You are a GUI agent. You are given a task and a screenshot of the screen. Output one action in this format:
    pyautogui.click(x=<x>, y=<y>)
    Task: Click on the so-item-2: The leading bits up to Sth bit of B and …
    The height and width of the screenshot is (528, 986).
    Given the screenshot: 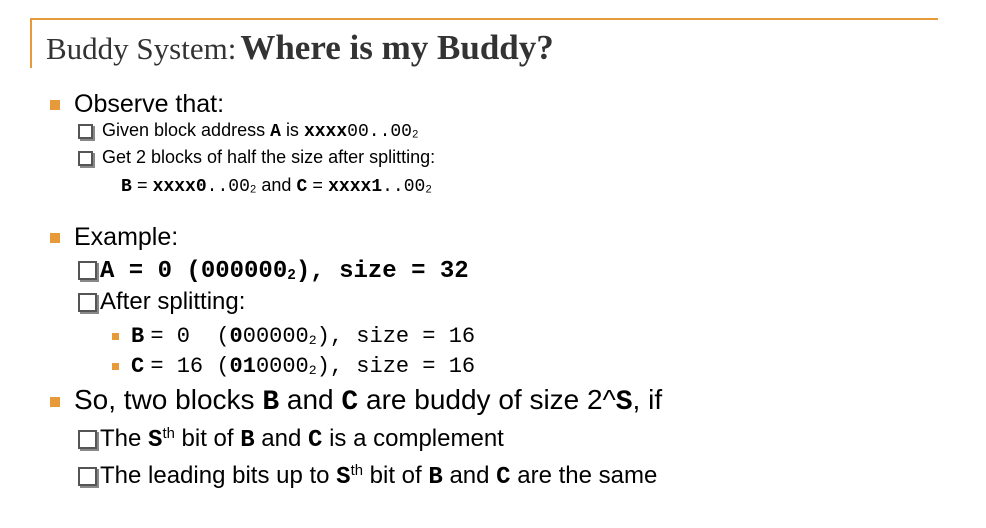 What is the action you would take?
    pyautogui.click(x=367, y=476)
    